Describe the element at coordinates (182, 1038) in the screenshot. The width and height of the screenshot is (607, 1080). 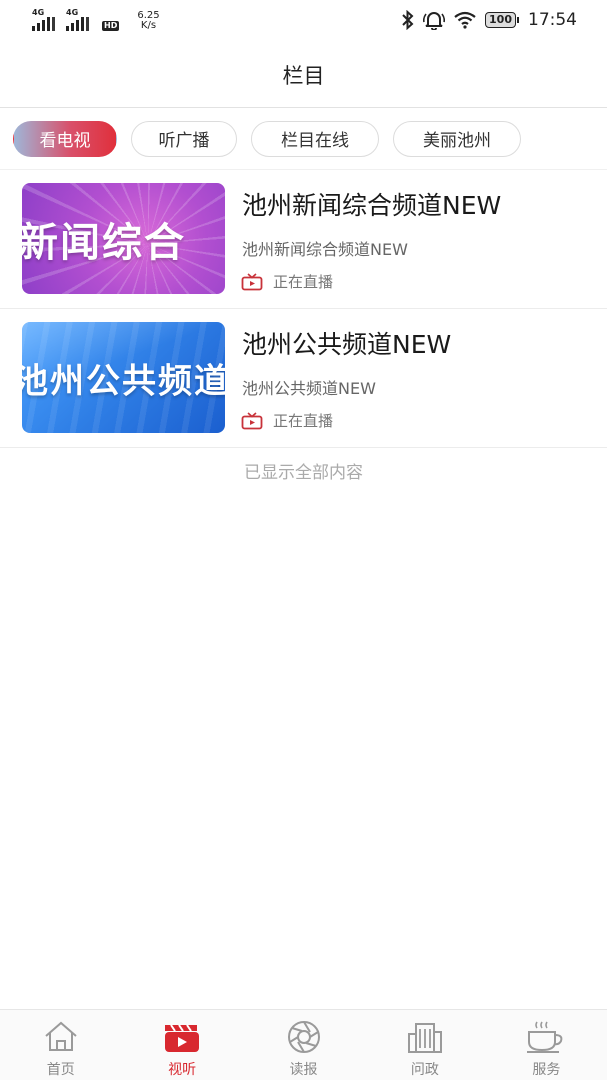
I see `clapperboard-icon` at that location.